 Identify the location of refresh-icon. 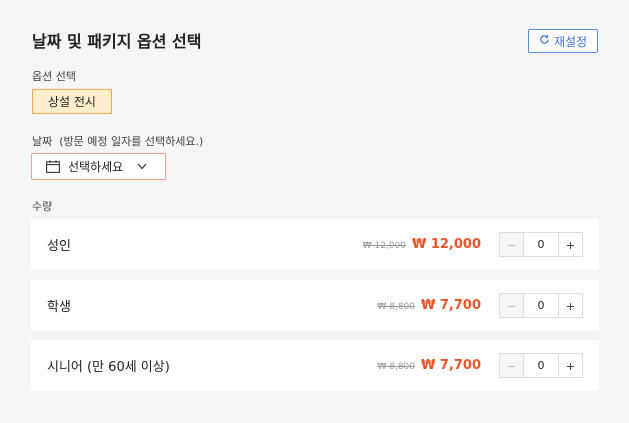
(544, 41).